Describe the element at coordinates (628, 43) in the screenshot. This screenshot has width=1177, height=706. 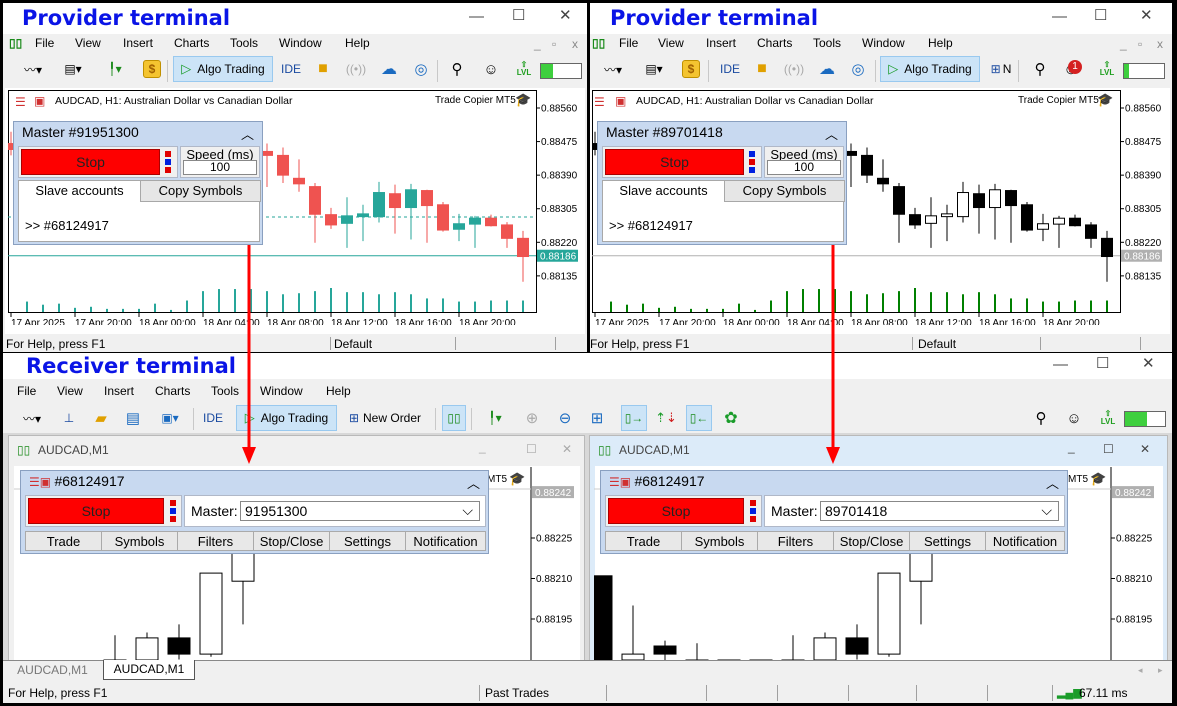
I see `menu-file: File` at that location.